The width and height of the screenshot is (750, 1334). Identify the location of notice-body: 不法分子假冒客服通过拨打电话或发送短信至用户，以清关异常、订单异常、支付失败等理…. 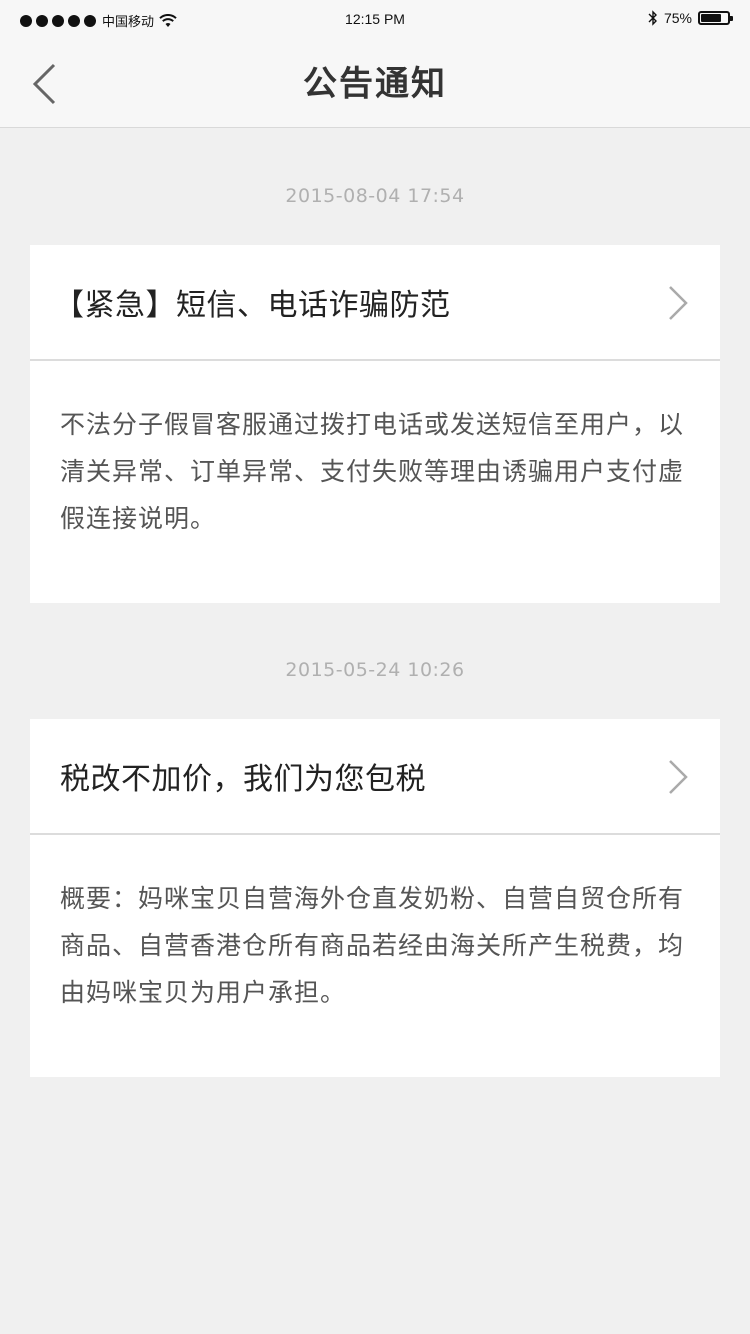
(372, 471).